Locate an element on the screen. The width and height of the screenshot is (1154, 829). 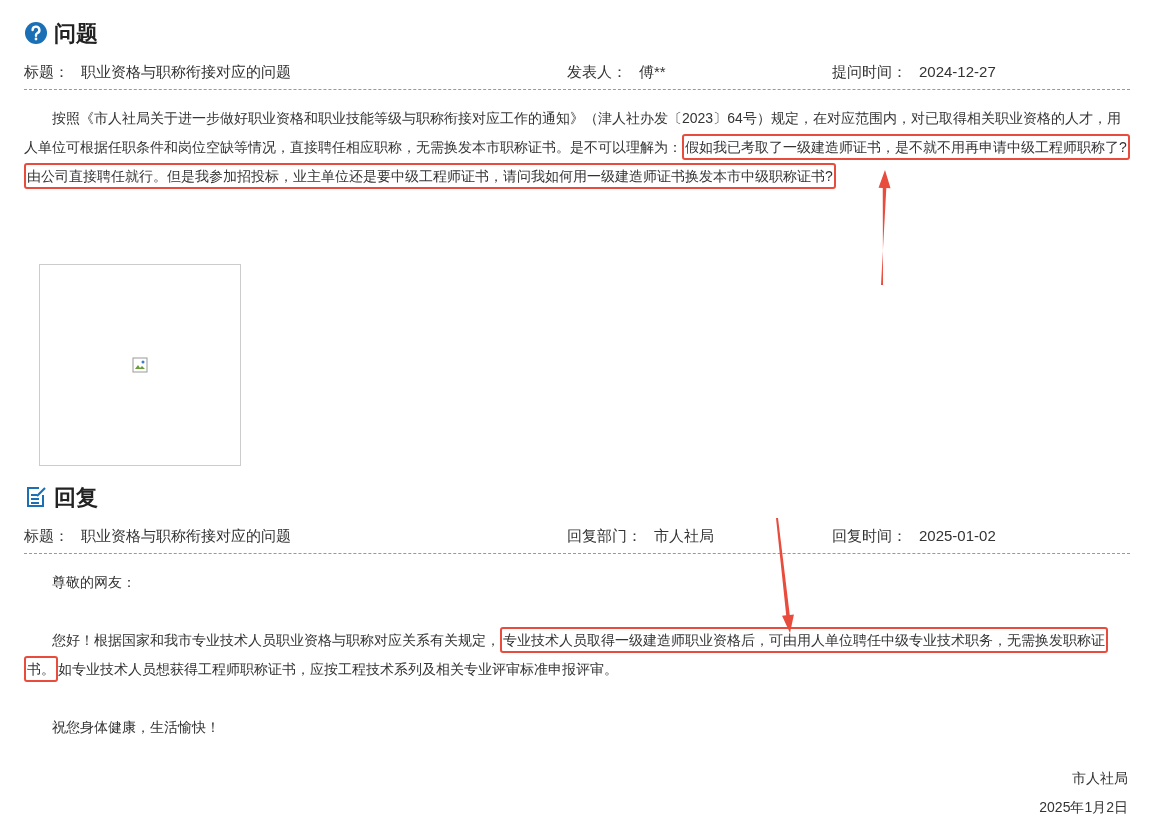
field-value: 2024-12-27 is located at coordinates (957, 72).